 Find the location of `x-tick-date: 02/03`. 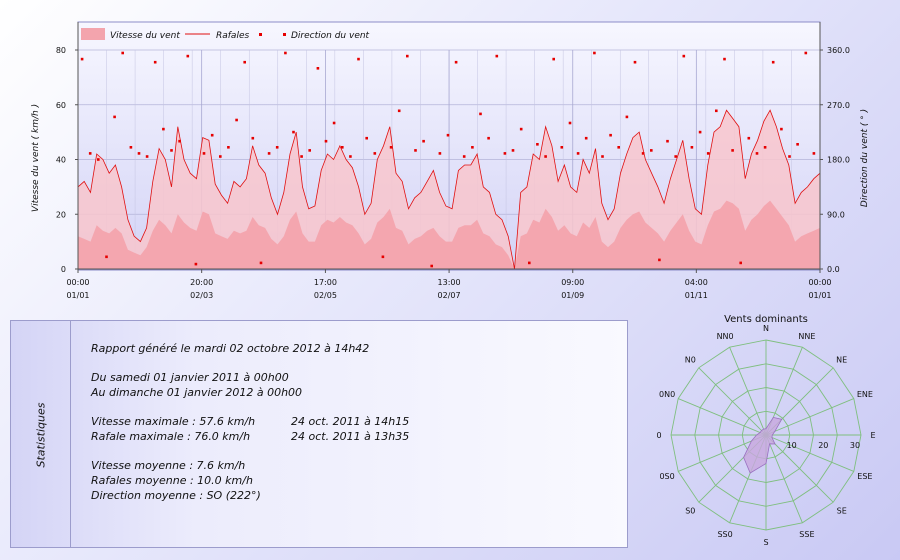

x-tick-date: 02/03 is located at coordinates (201, 295).